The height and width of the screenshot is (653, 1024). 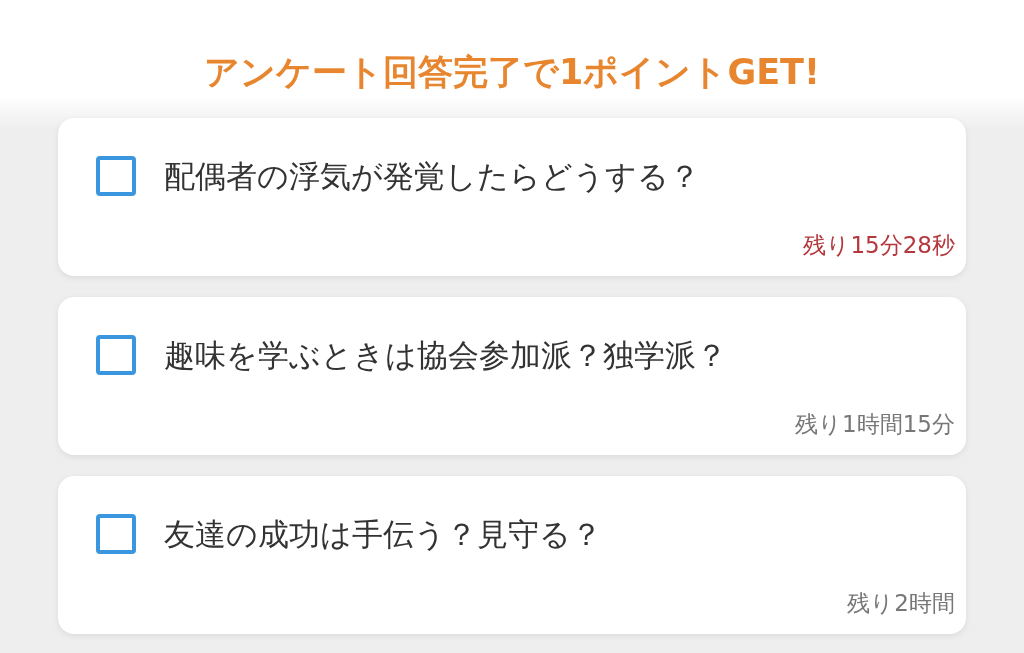 I want to click on time-remaining: 残り15分28秒, so click(x=879, y=245).